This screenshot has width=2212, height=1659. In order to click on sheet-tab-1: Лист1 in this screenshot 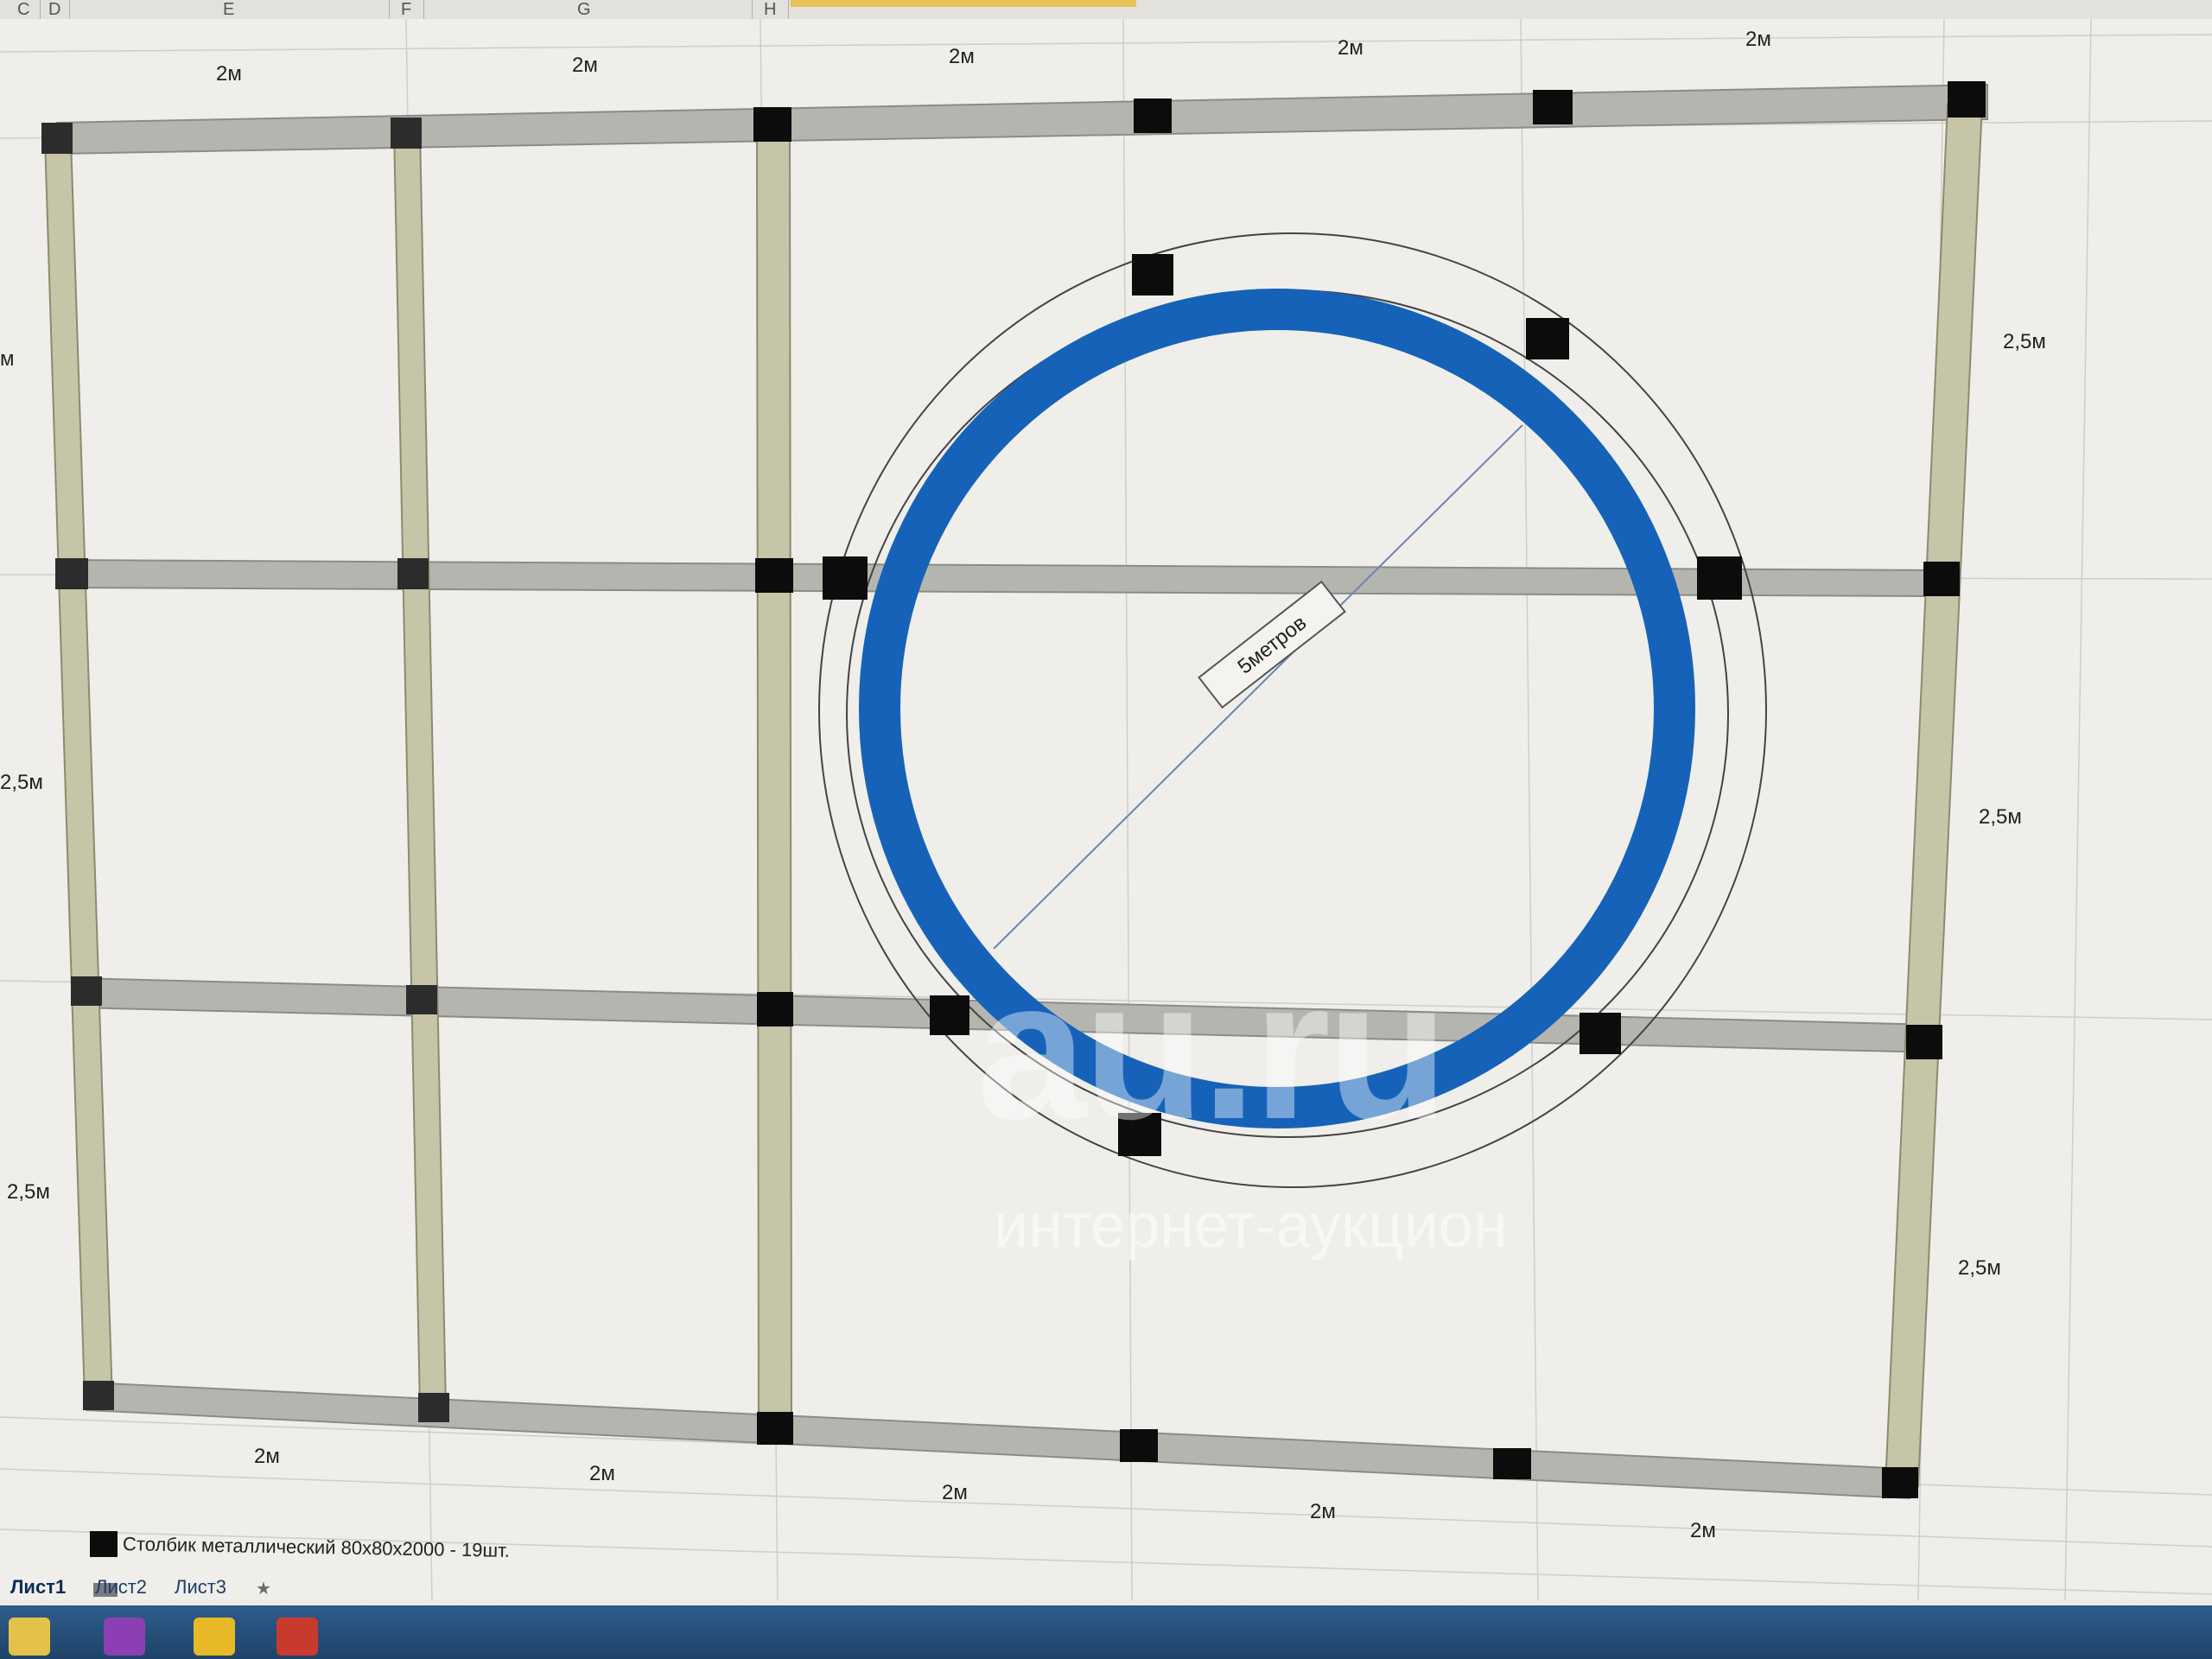, I will do `click(38, 1587)`.